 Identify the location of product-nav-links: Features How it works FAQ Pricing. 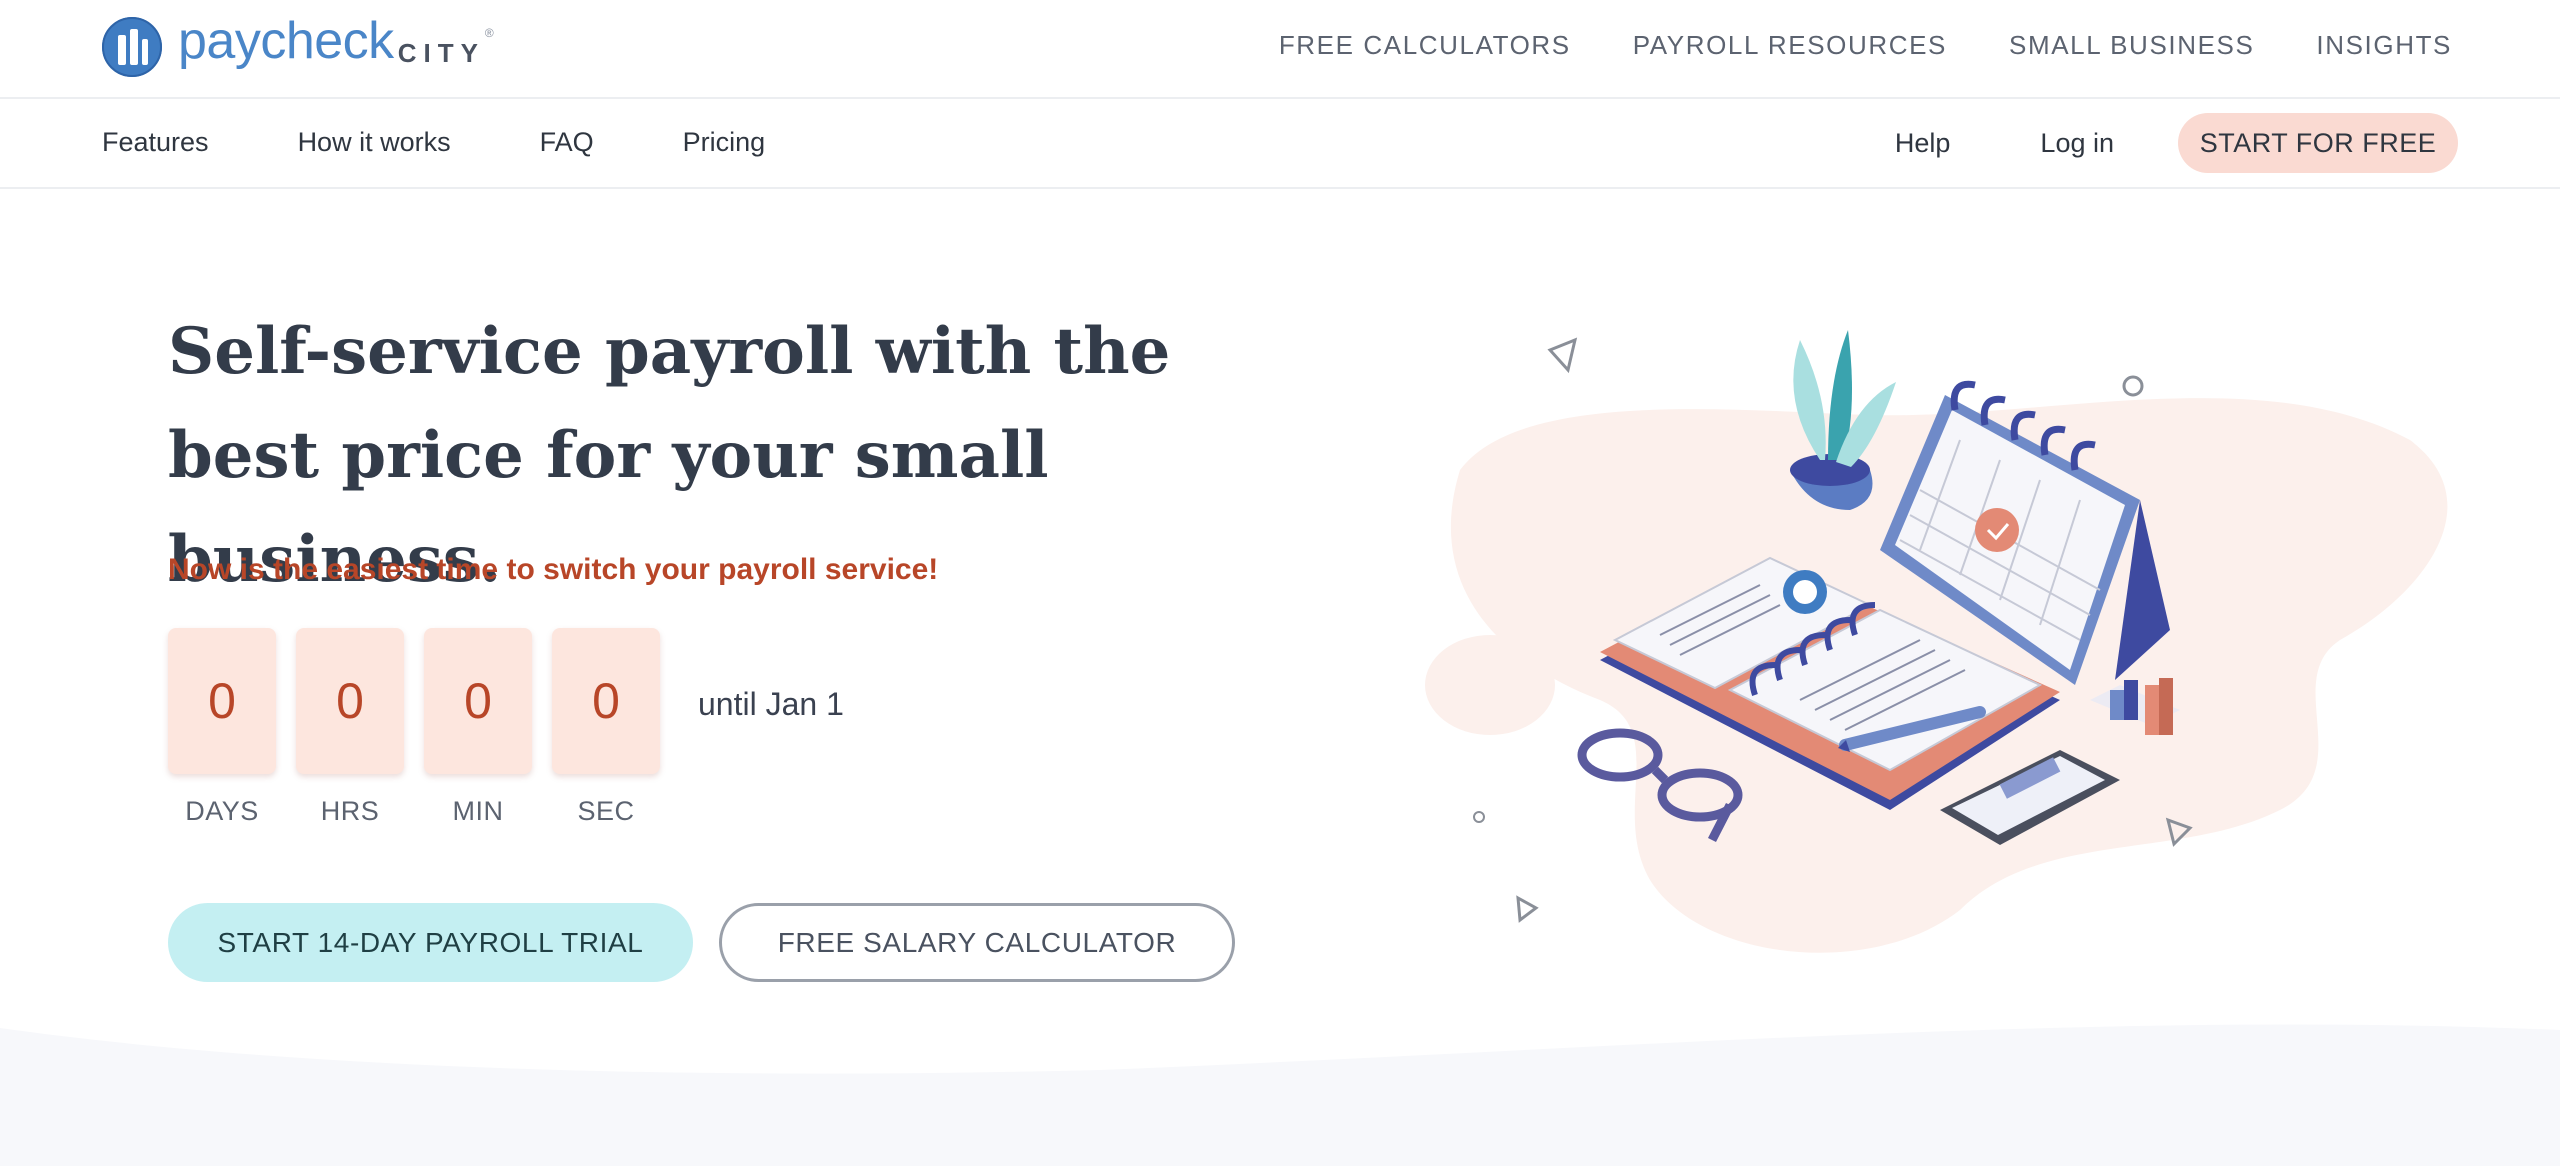
(433, 142).